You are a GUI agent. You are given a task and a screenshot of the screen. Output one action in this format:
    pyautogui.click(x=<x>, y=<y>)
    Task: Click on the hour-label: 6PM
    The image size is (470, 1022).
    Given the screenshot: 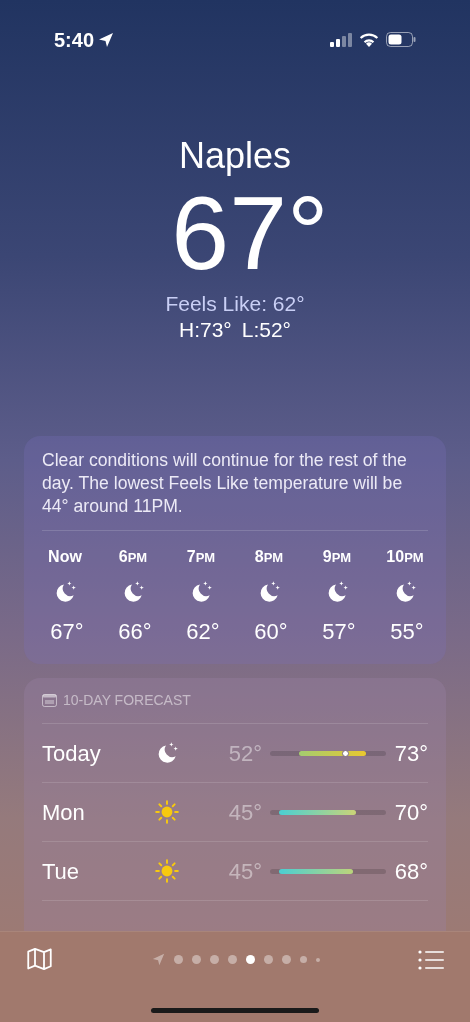 What is the action you would take?
    pyautogui.click(x=133, y=557)
    